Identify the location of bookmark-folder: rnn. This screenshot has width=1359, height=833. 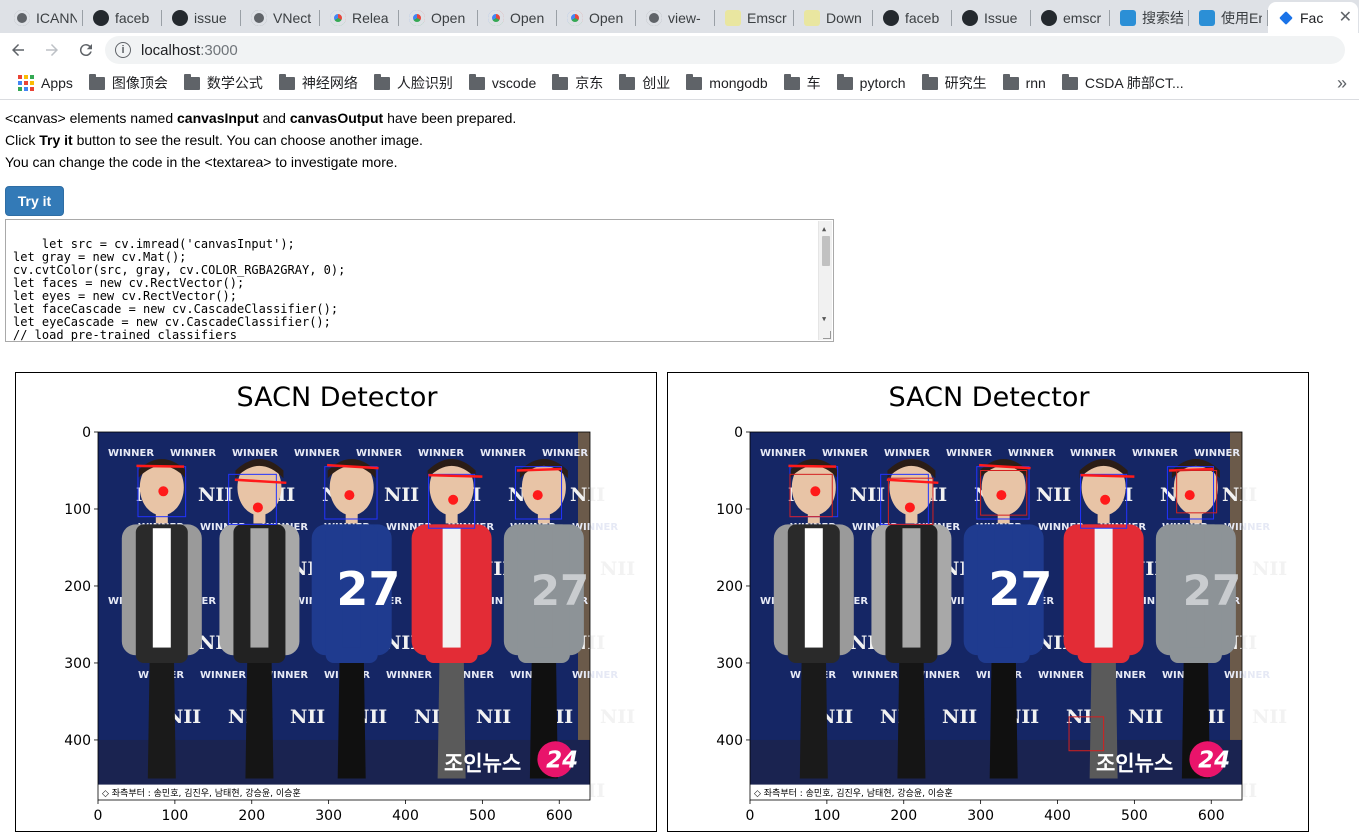
(1024, 83).